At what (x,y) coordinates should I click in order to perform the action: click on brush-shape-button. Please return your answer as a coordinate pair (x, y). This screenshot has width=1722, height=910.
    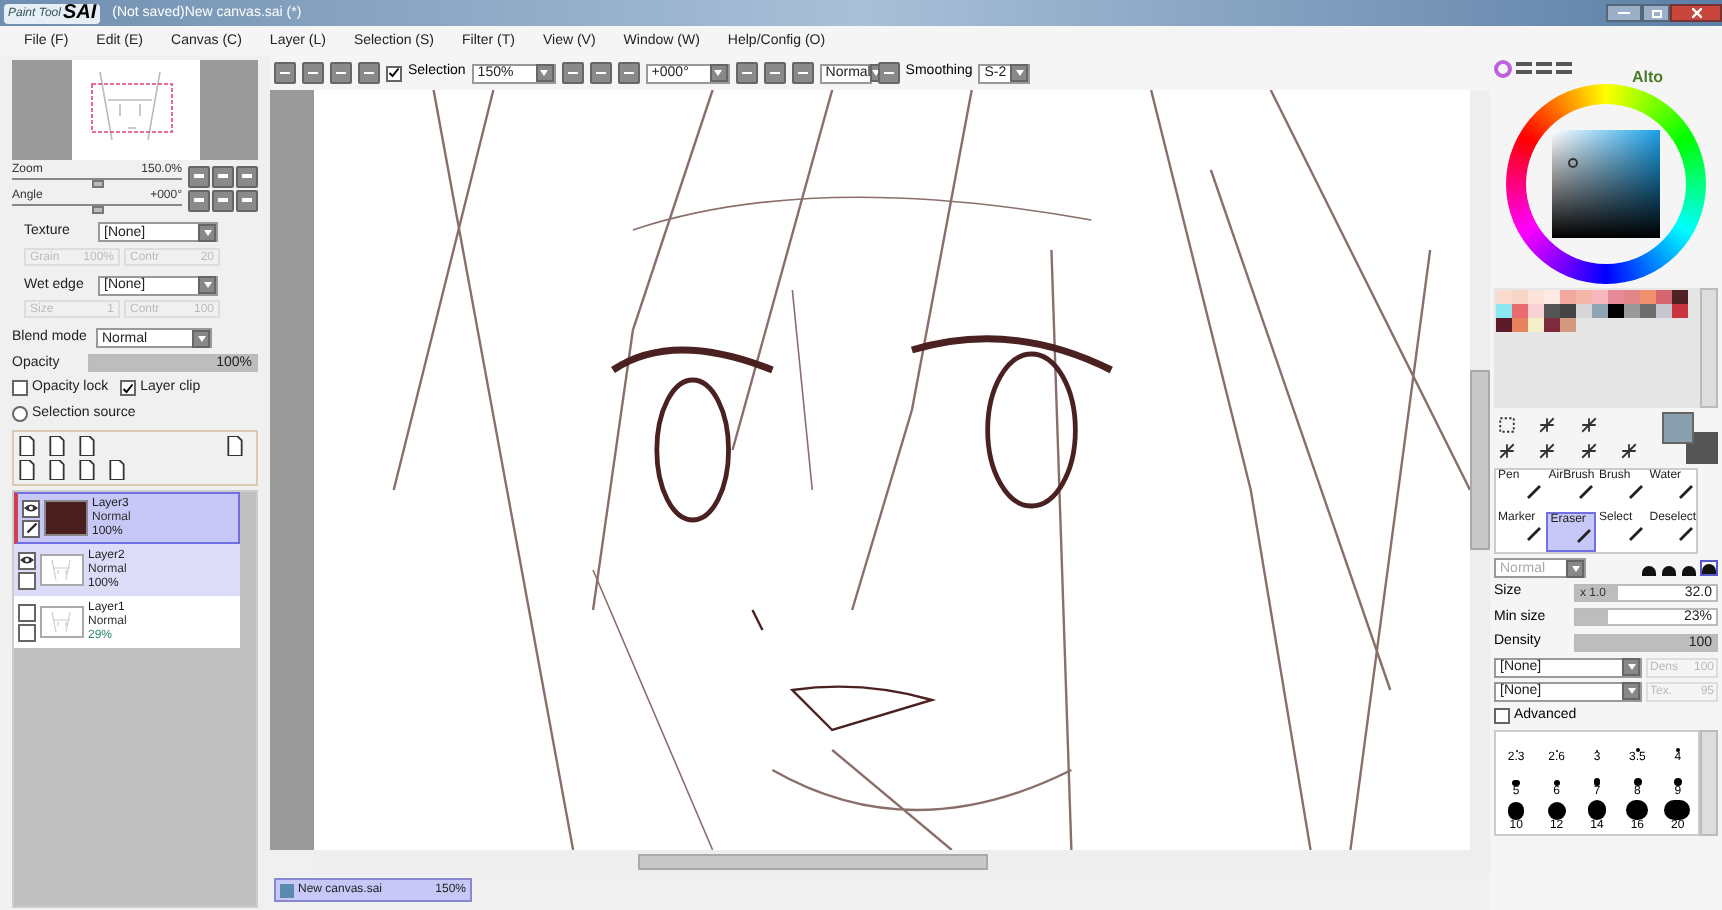
    Looking at the image, I should click on (1709, 568).